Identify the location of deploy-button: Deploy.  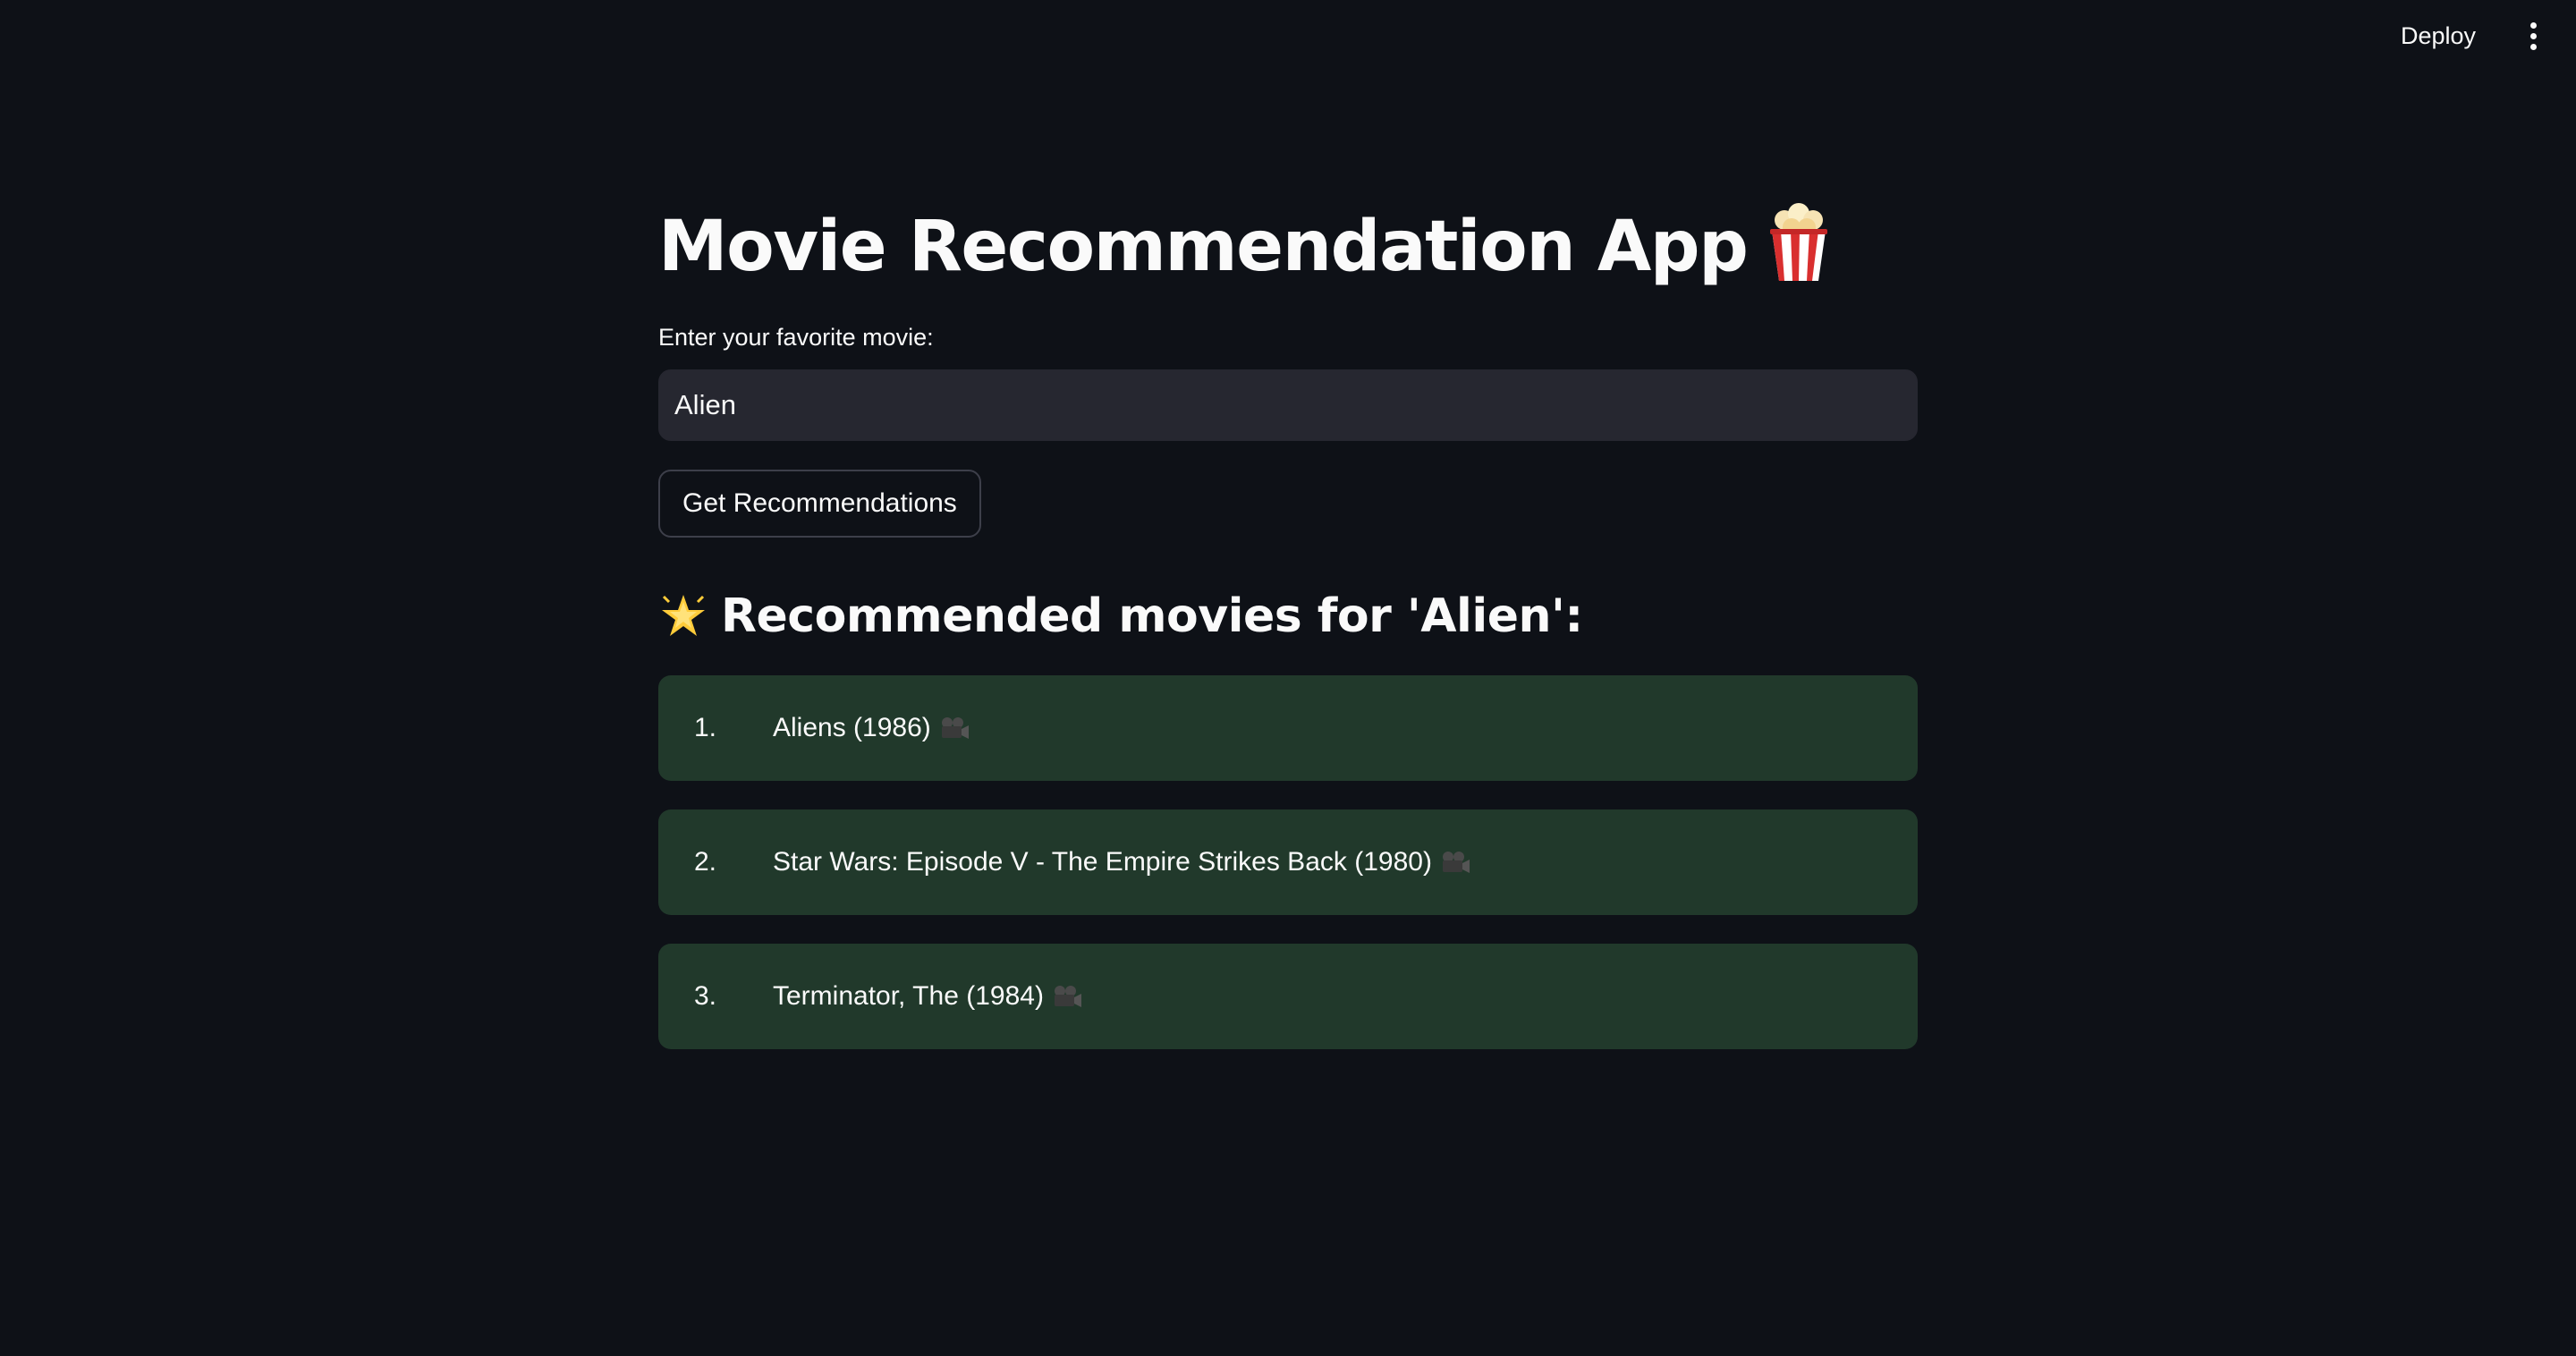
(2438, 36).